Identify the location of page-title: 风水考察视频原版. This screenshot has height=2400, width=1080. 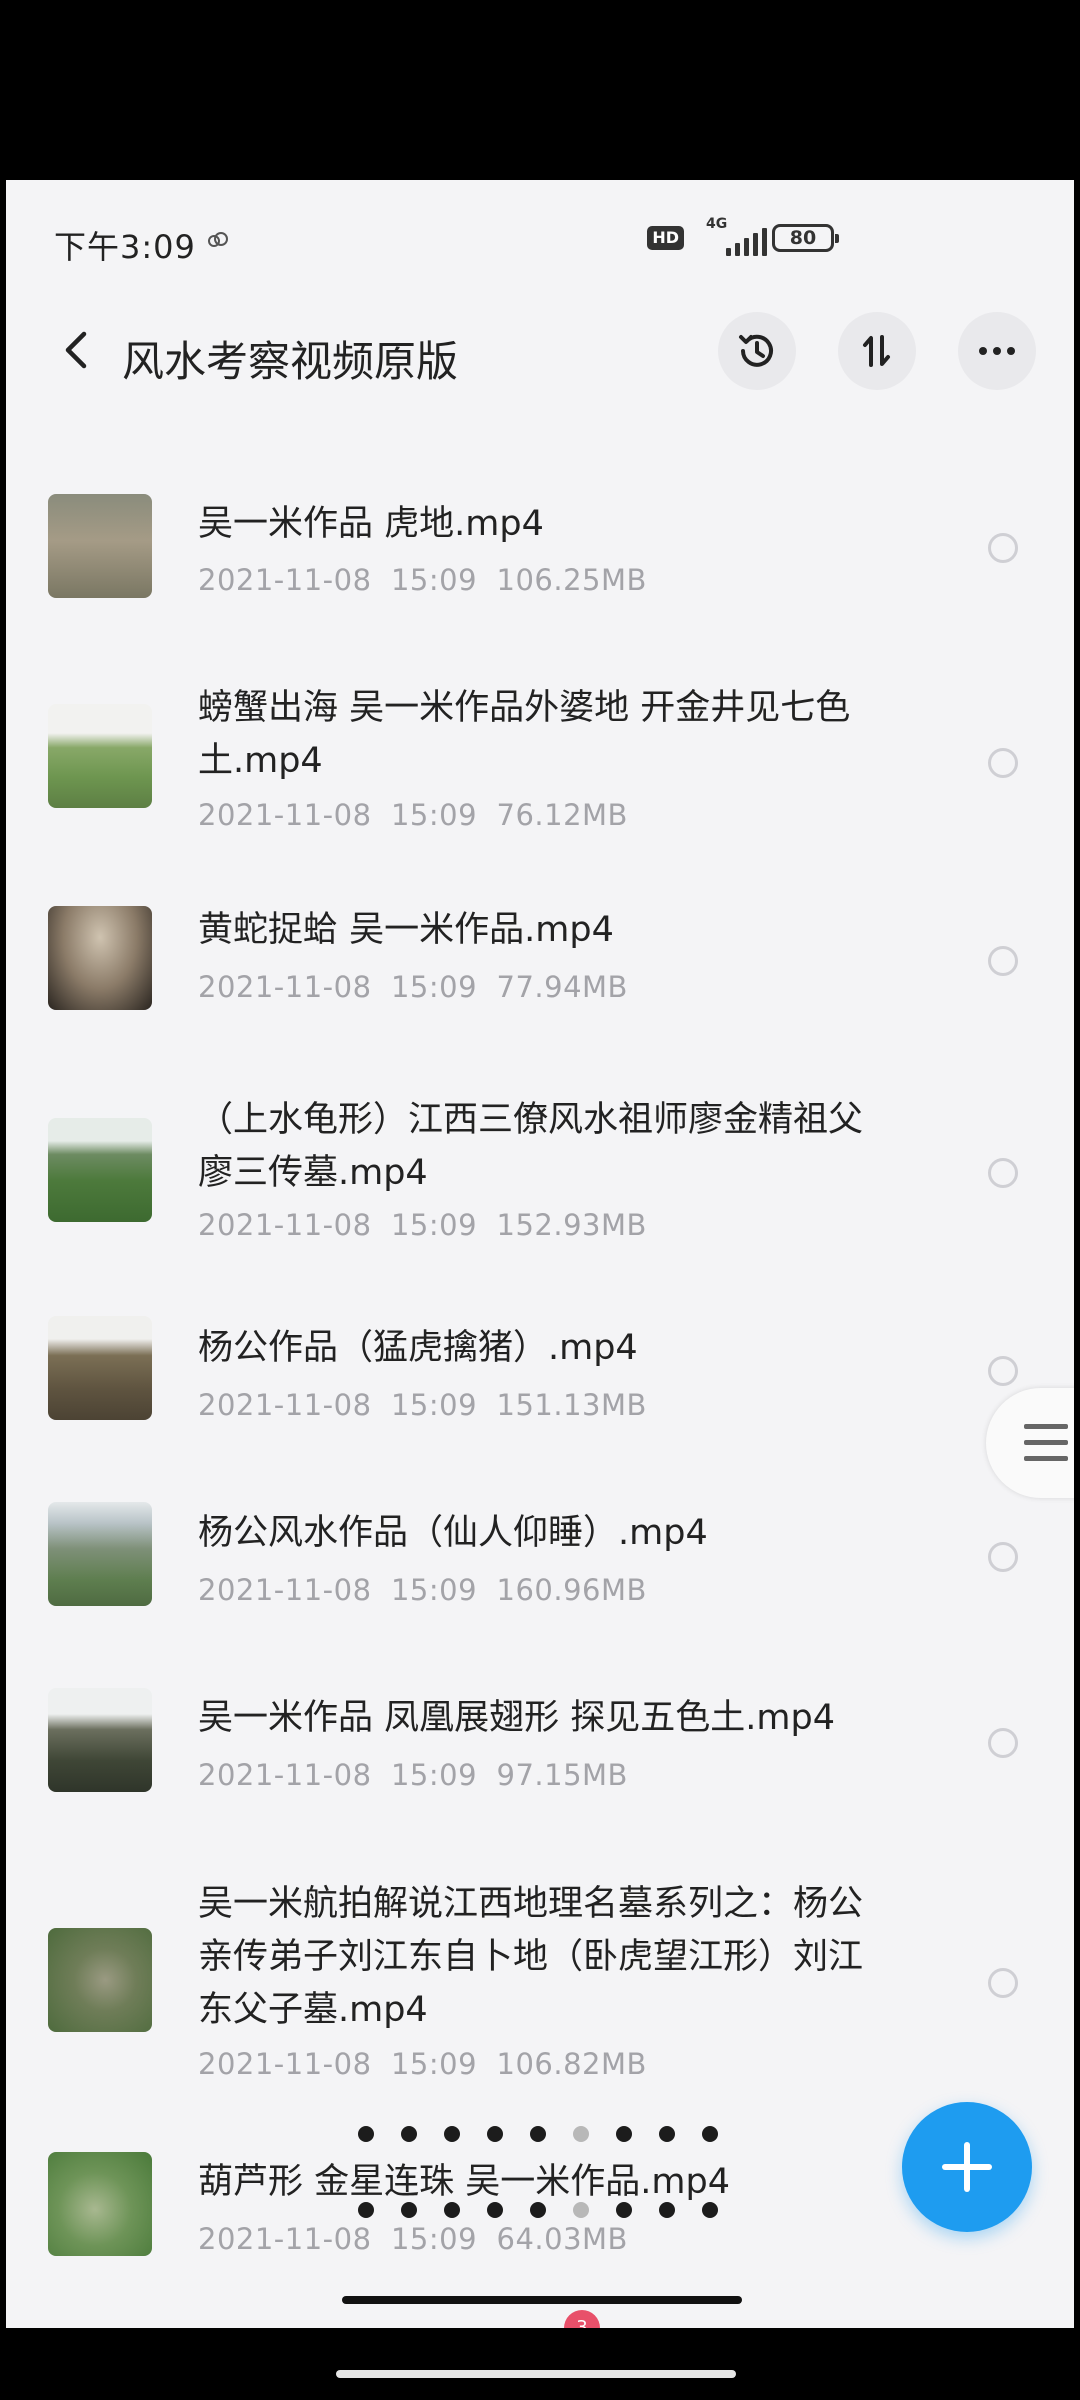
(290, 361).